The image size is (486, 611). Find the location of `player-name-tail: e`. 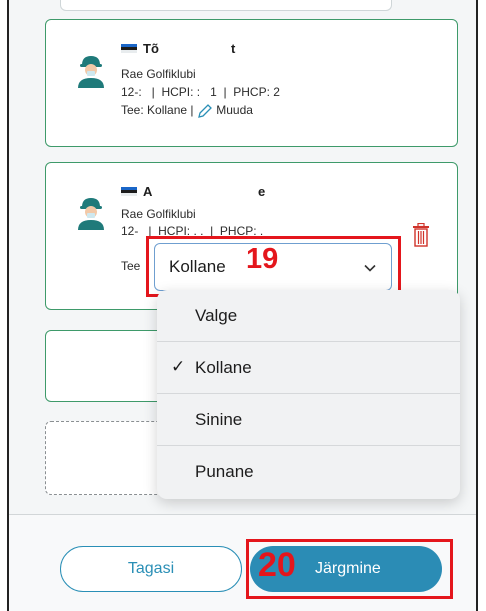

player-name-tail: e is located at coordinates (262, 191).